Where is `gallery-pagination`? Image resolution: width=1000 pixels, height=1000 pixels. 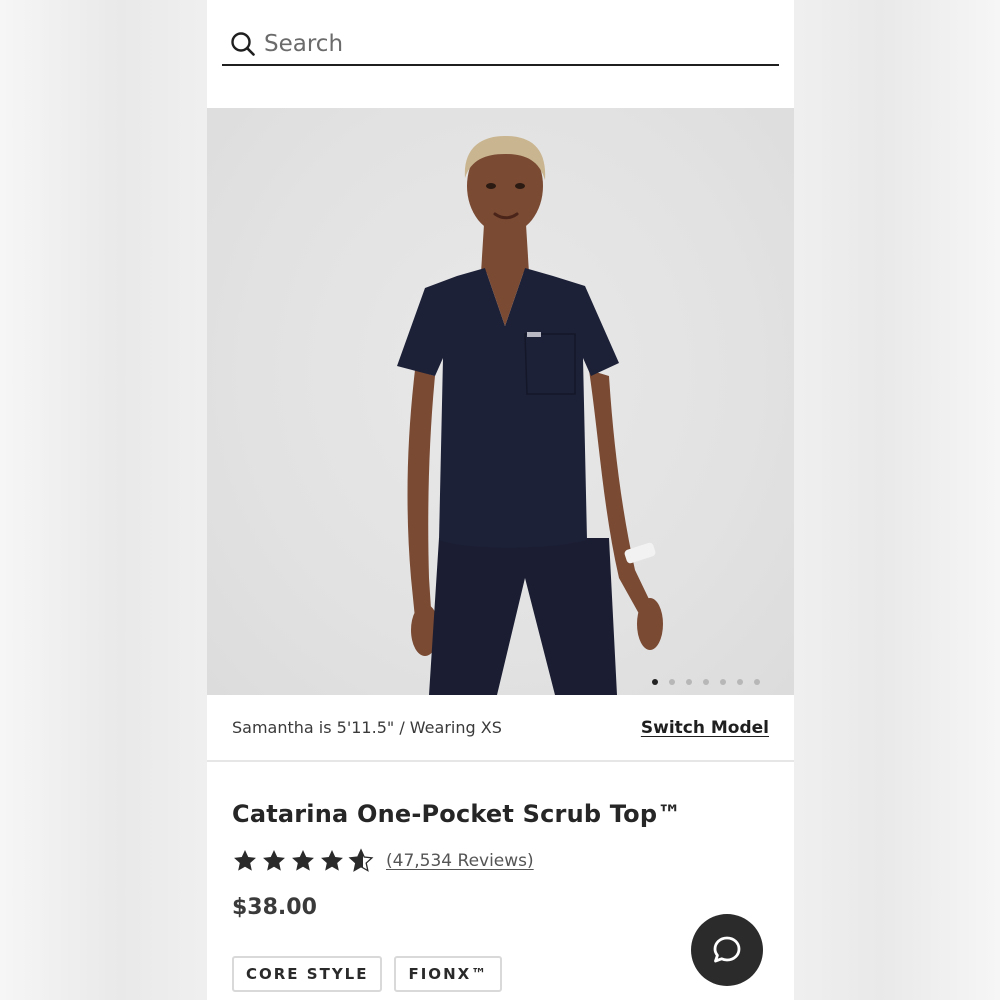 gallery-pagination is located at coordinates (706, 682).